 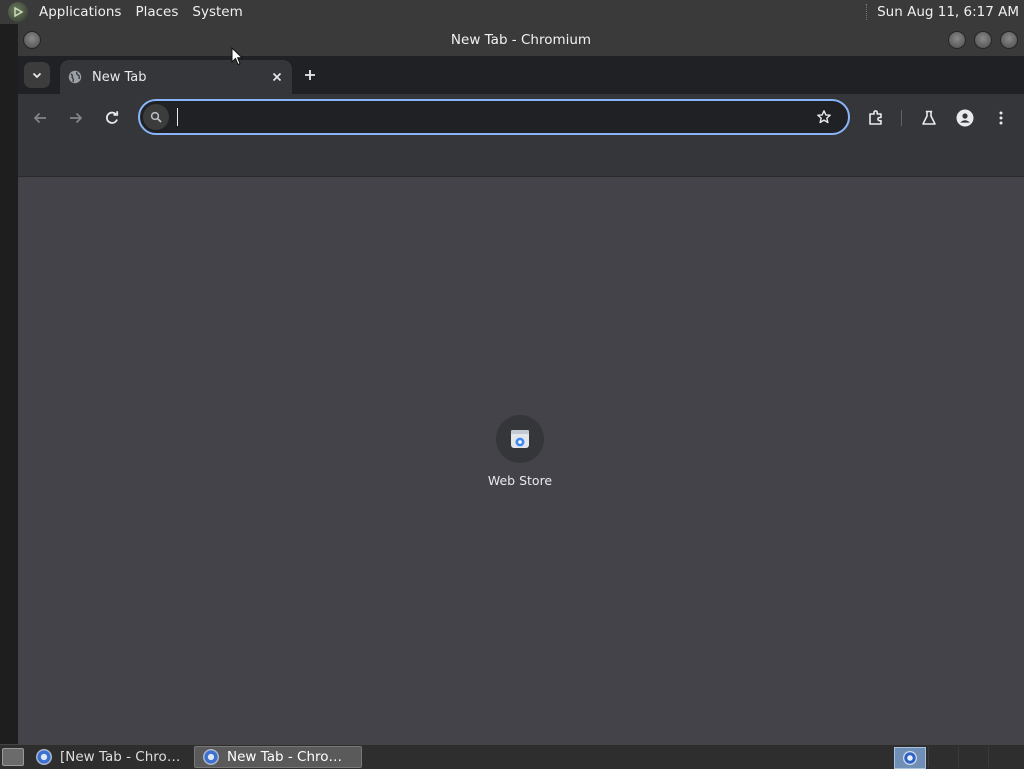 I want to click on globe-icon, so click(x=75, y=77).